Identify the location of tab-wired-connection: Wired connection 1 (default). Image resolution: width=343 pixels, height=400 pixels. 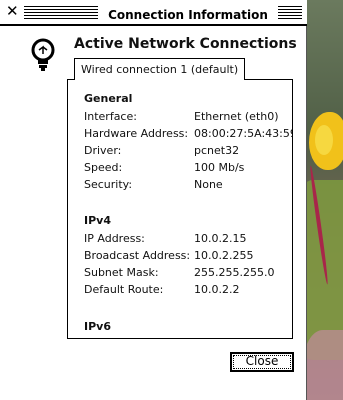
(160, 69).